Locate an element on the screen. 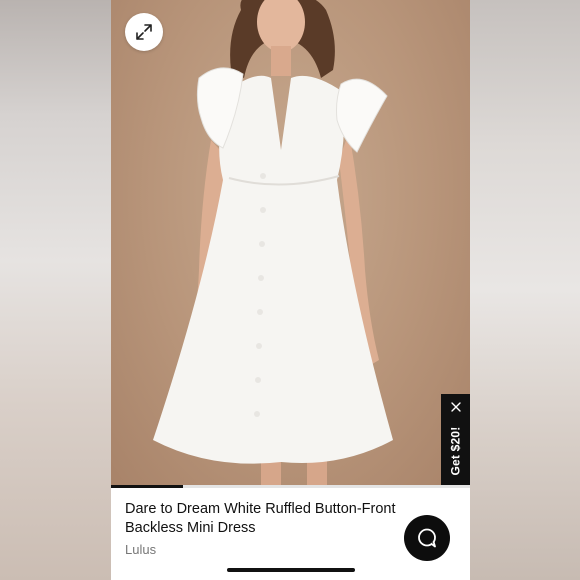 This screenshot has width=580, height=580. gallery-progress-fill is located at coordinates (147, 486).